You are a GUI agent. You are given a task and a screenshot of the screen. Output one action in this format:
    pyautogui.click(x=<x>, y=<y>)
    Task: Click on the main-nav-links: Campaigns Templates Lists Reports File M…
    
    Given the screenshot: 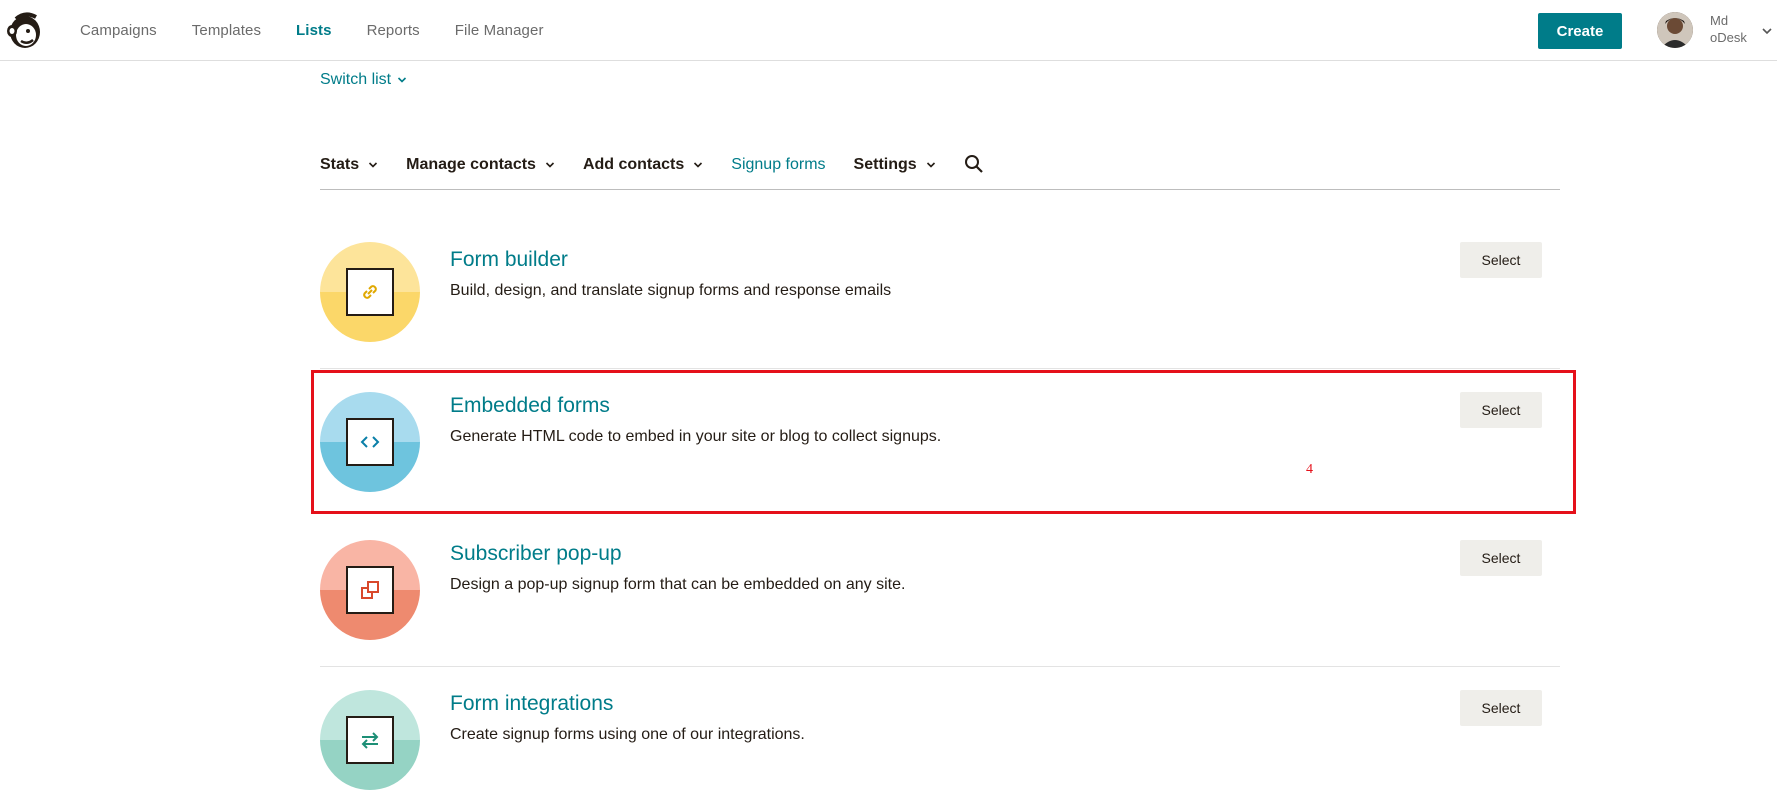 What is the action you would take?
    pyautogui.click(x=329, y=30)
    